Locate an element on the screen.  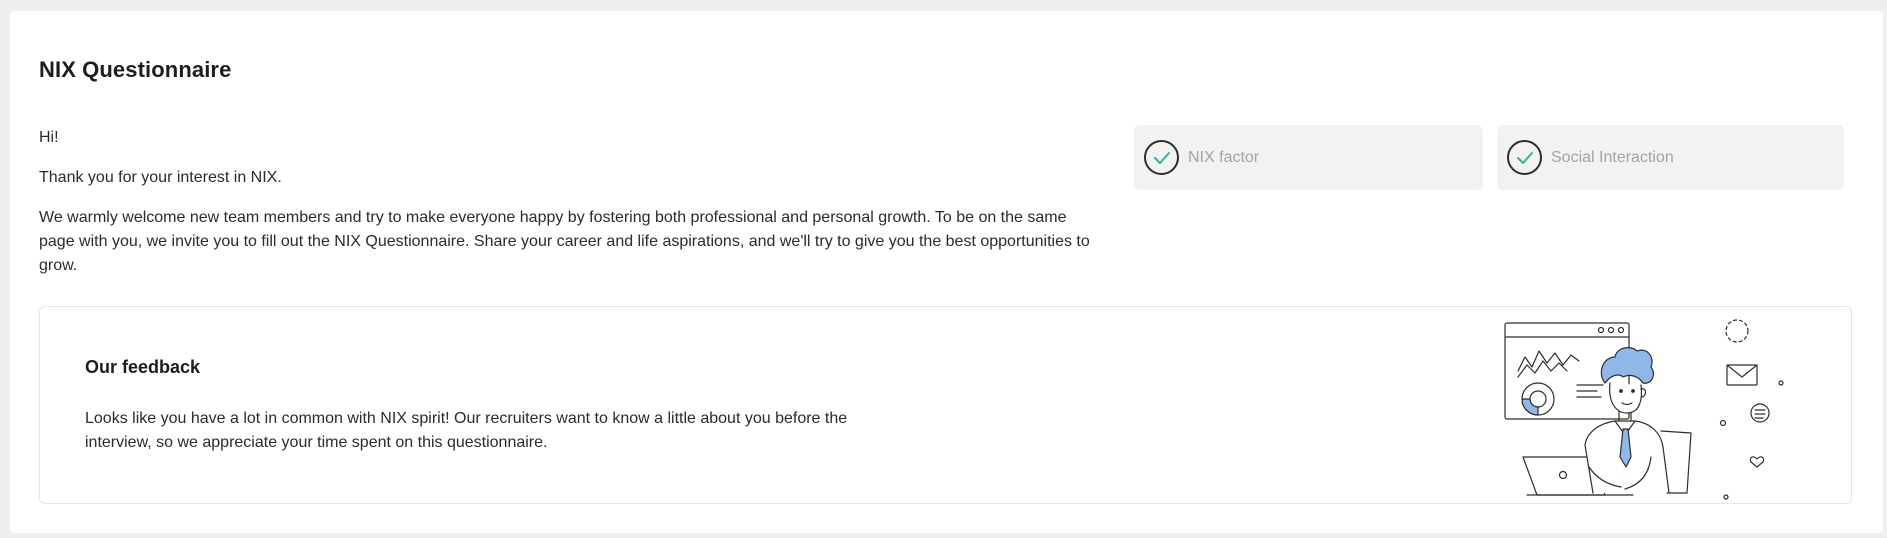
status-chip-social-interaction: Social Interaction is located at coordinates (1670, 157).